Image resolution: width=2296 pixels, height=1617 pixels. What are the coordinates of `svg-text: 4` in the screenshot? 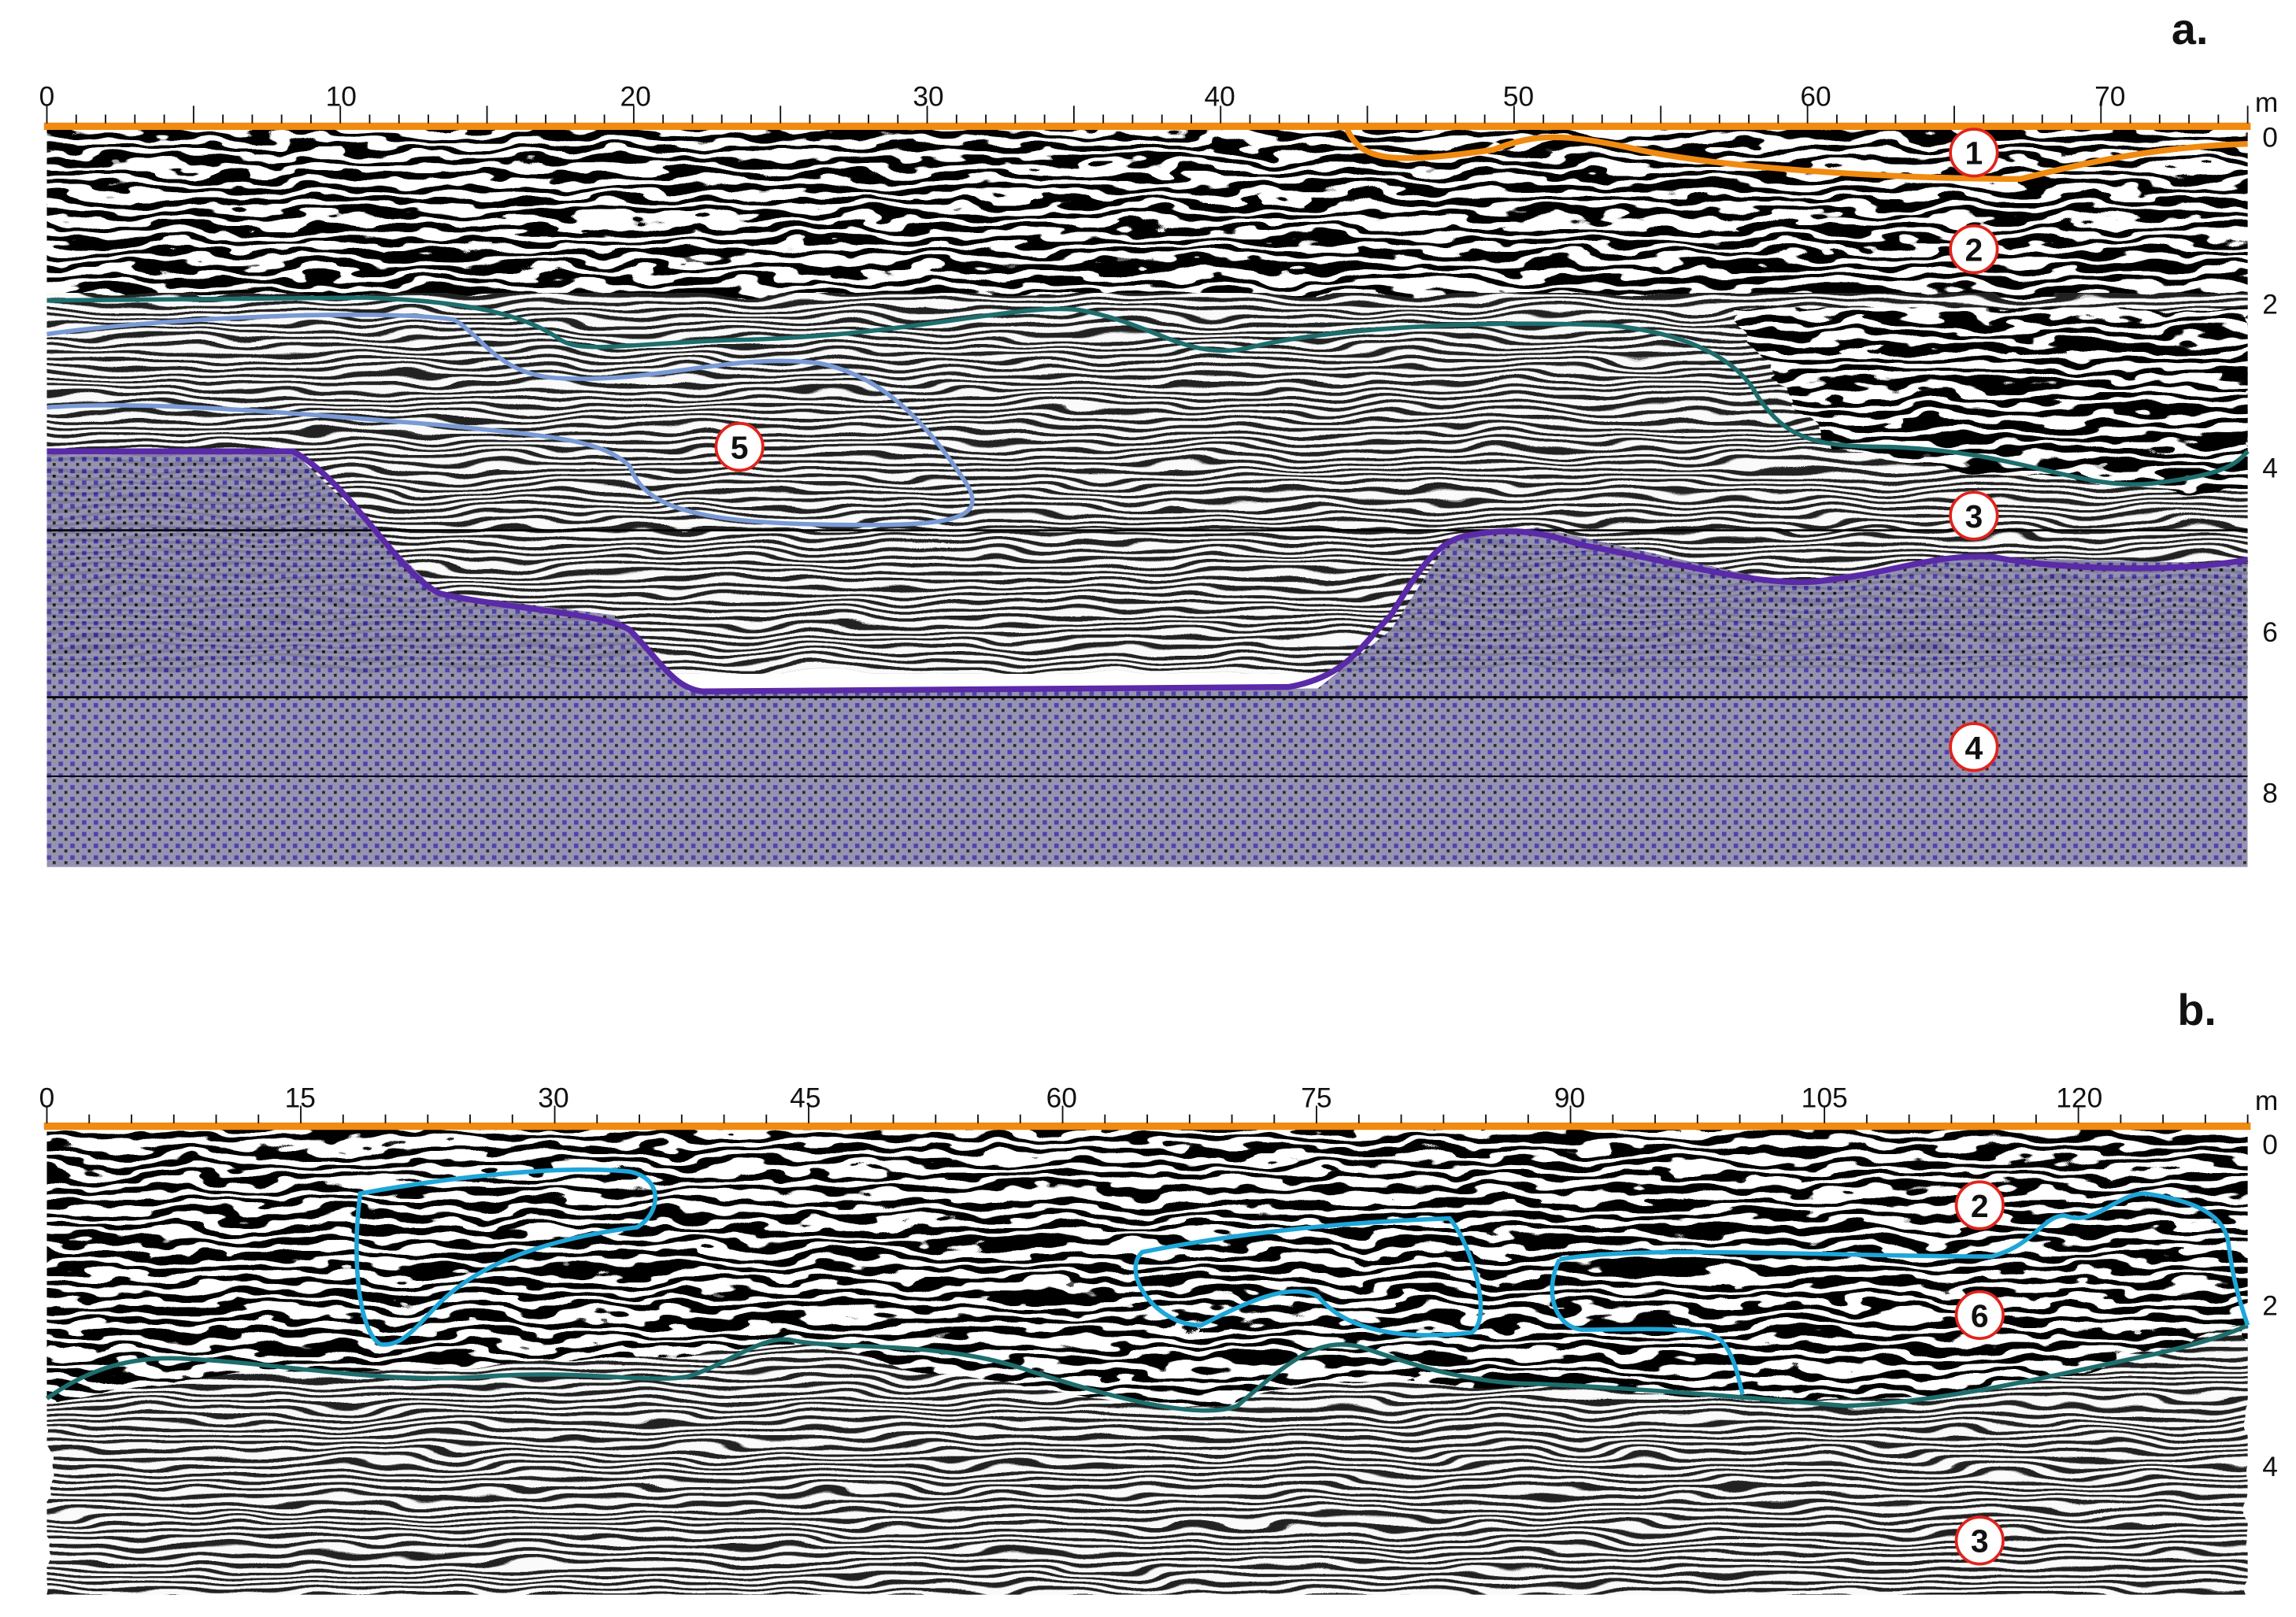 It's located at (1974, 748).